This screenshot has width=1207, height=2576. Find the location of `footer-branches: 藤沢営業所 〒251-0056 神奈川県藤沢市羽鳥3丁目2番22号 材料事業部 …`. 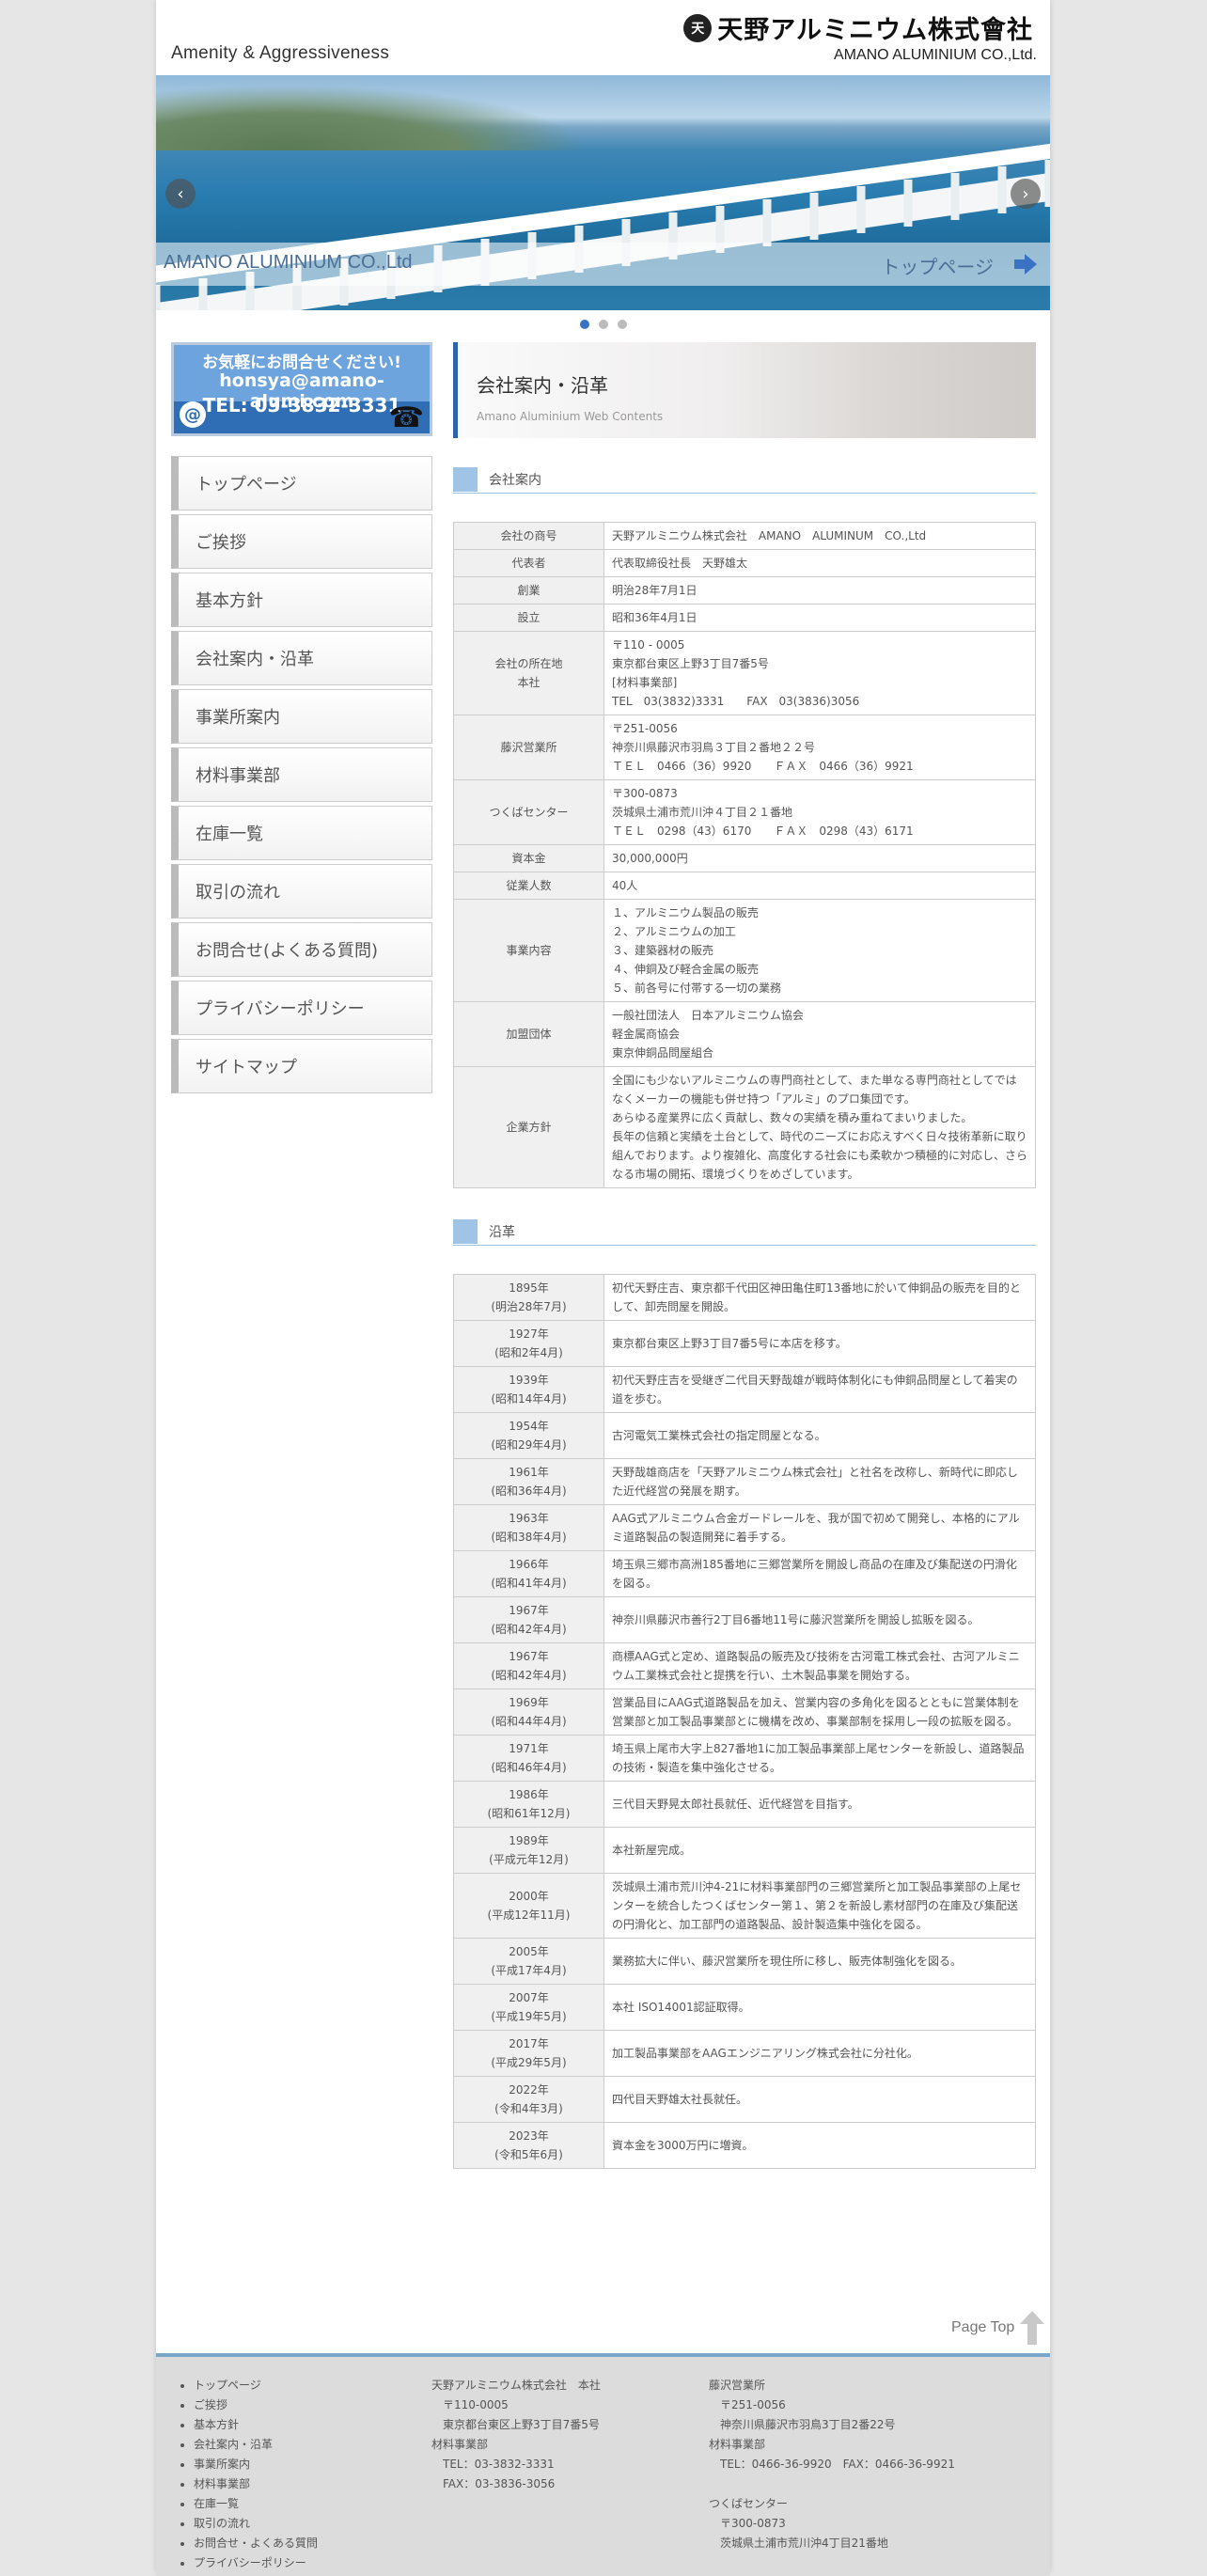

footer-branches: 藤沢営業所 〒251-0056 神奈川県藤沢市羽鳥3丁目2番22号 材料事業部 … is located at coordinates (832, 2464).